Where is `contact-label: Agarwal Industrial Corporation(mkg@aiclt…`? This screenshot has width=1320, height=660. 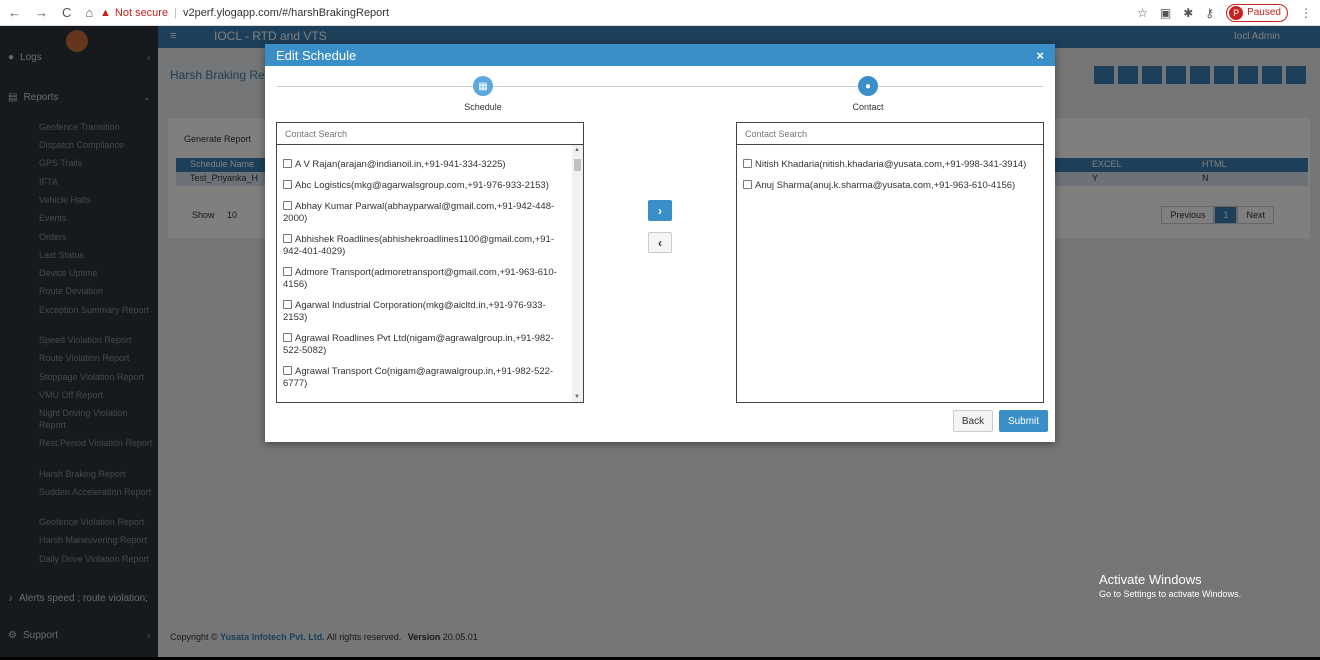
contact-label: Agarwal Industrial Corporation(mkg@aiclt… is located at coordinates (414, 311).